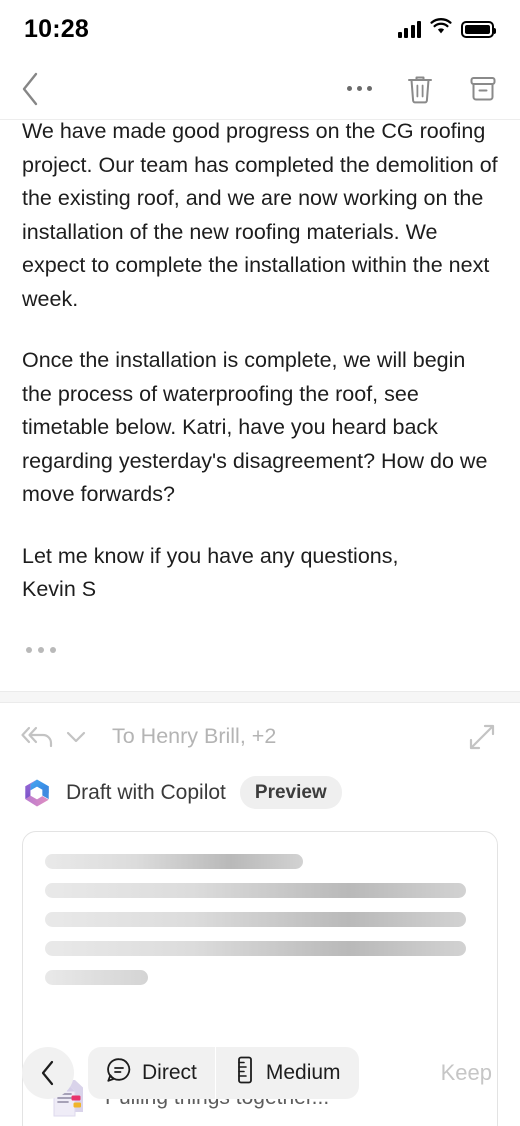 The image size is (520, 1126). What do you see at coordinates (469, 1073) in the screenshot?
I see `keep-button: Keep` at bounding box center [469, 1073].